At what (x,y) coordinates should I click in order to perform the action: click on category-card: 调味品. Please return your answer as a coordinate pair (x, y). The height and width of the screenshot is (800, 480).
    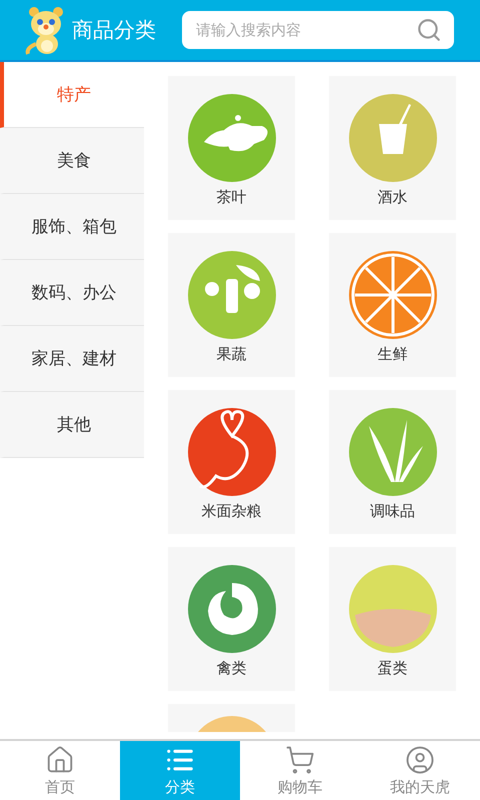
    Looking at the image, I should click on (392, 462).